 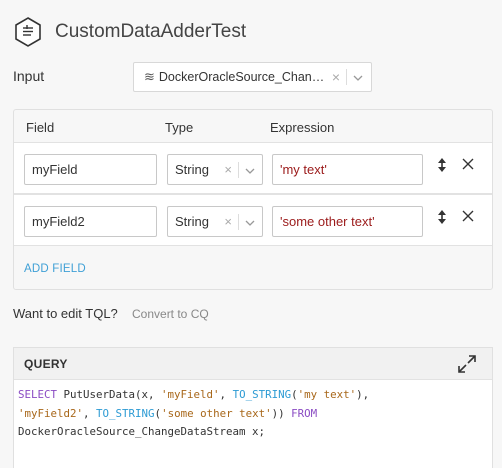 I want to click on edit-tql-question: Want to edit TQL?, so click(x=65, y=313).